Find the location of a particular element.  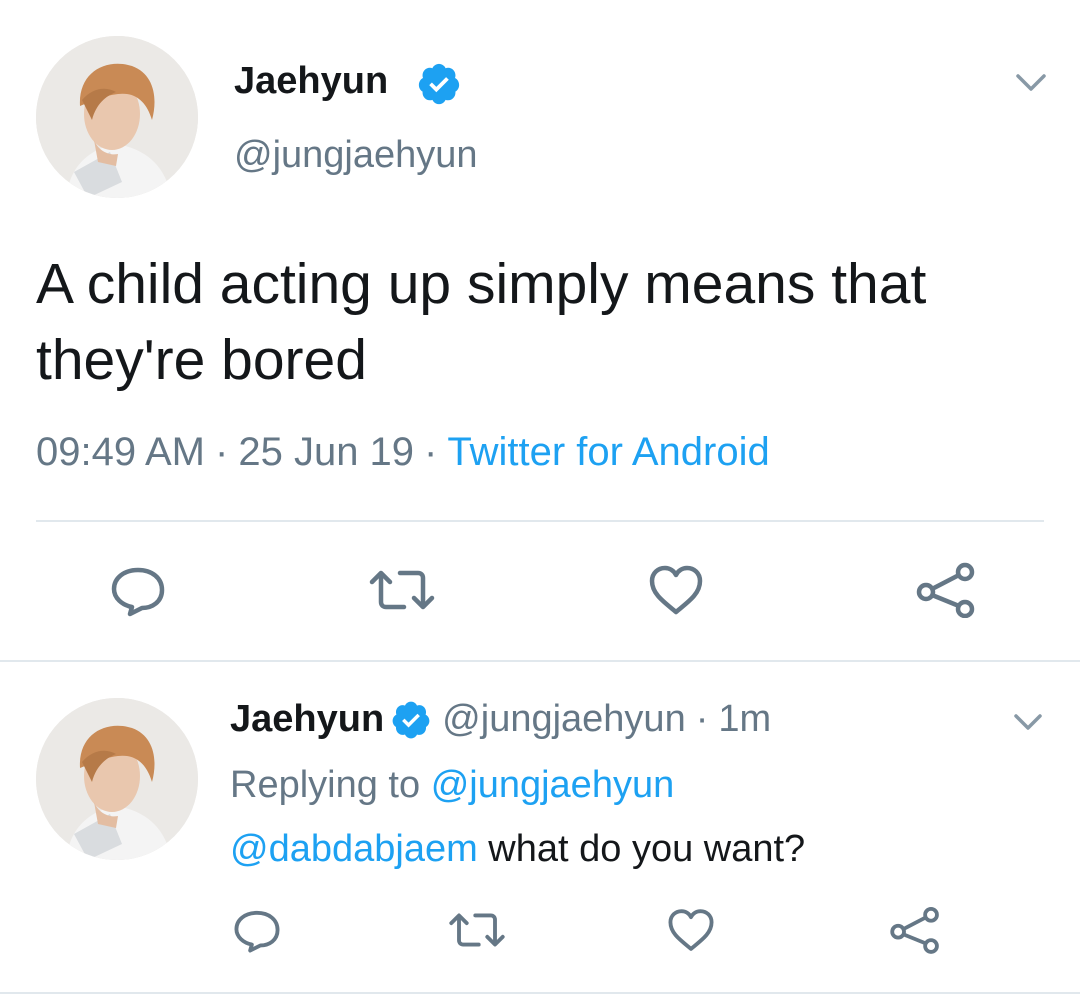

reply-tweet-time: 1m is located at coordinates (744, 719).